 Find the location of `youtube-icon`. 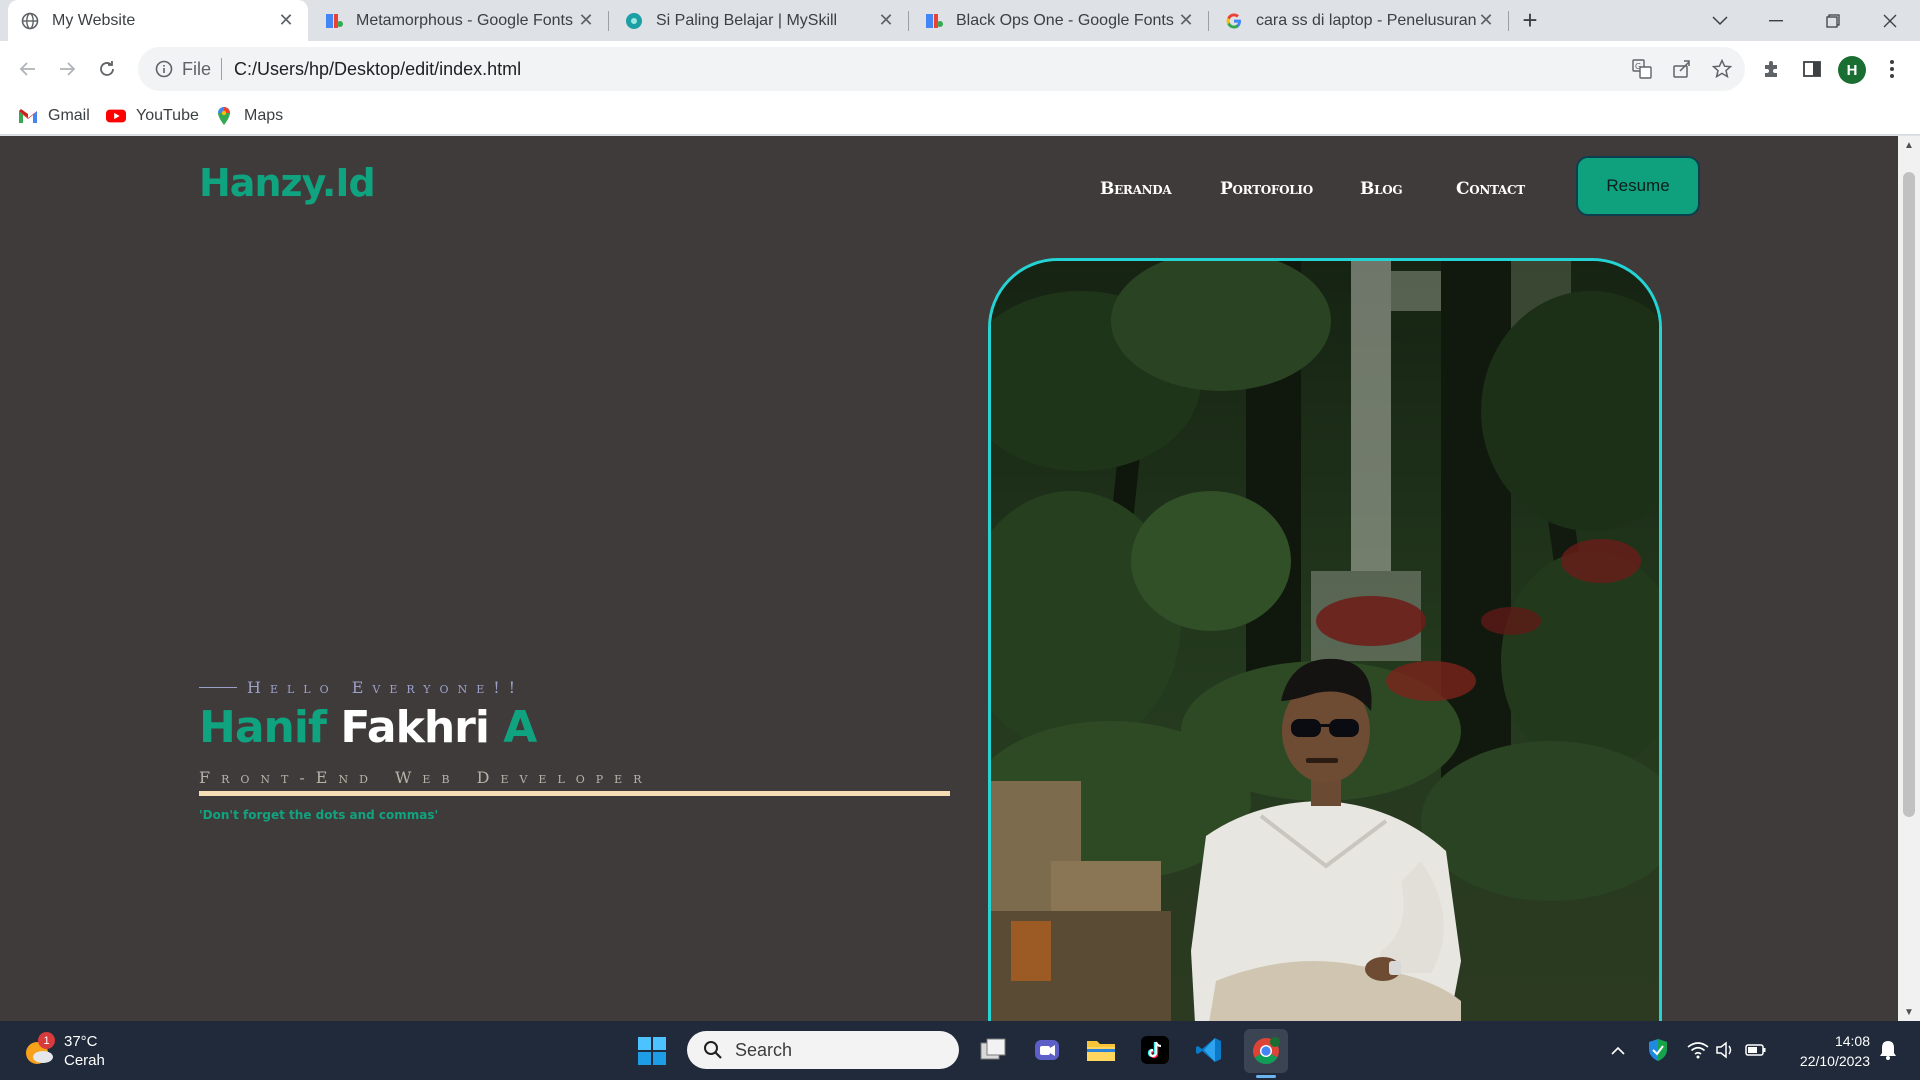

youtube-icon is located at coordinates (116, 116).